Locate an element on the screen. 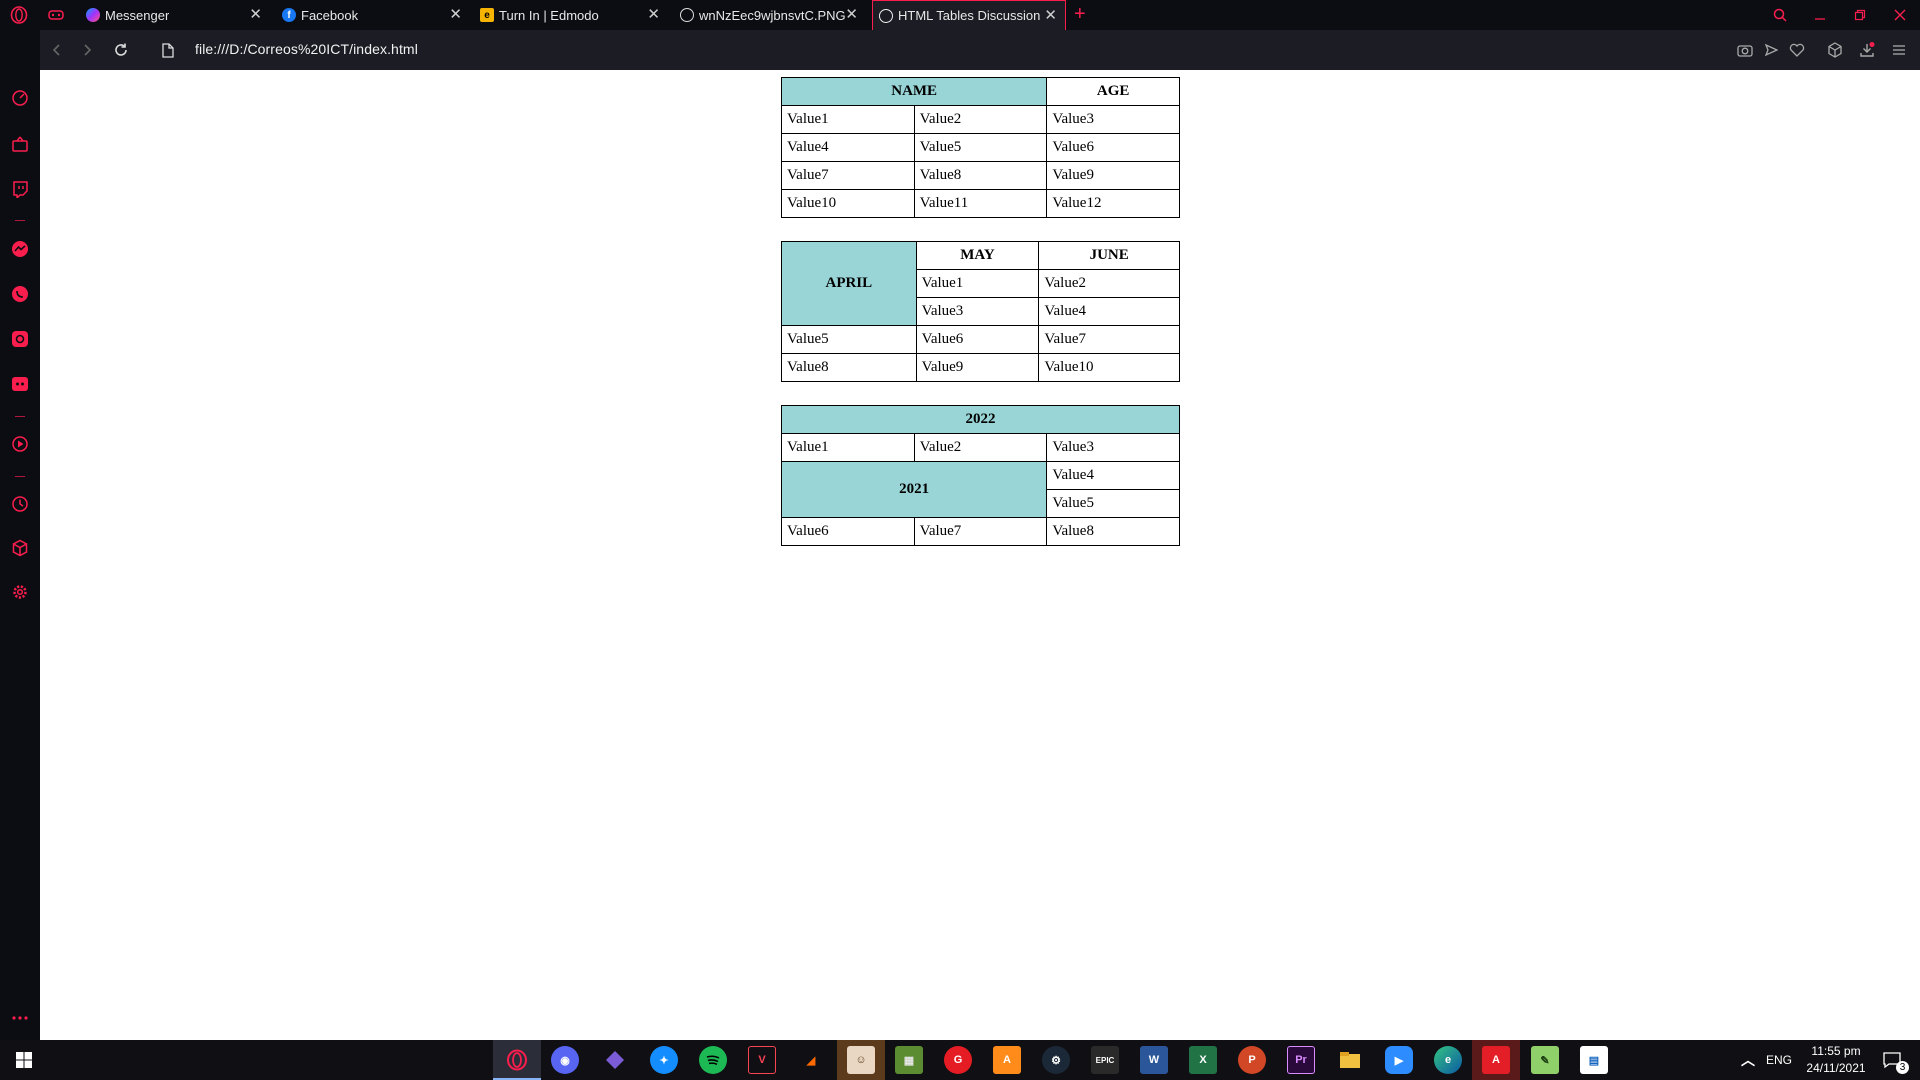  discord-icon: ◉ is located at coordinates (565, 1060).